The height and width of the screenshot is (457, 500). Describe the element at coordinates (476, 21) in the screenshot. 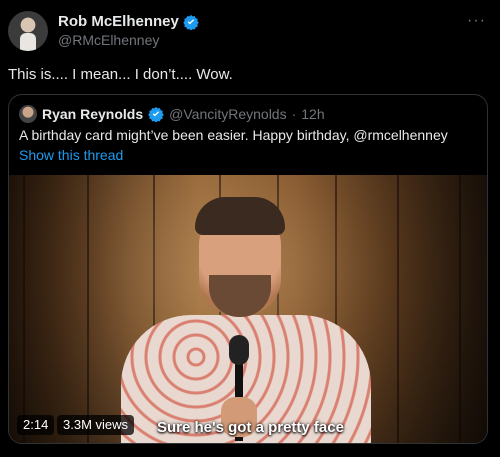

I see `more-options-icon: ···` at that location.